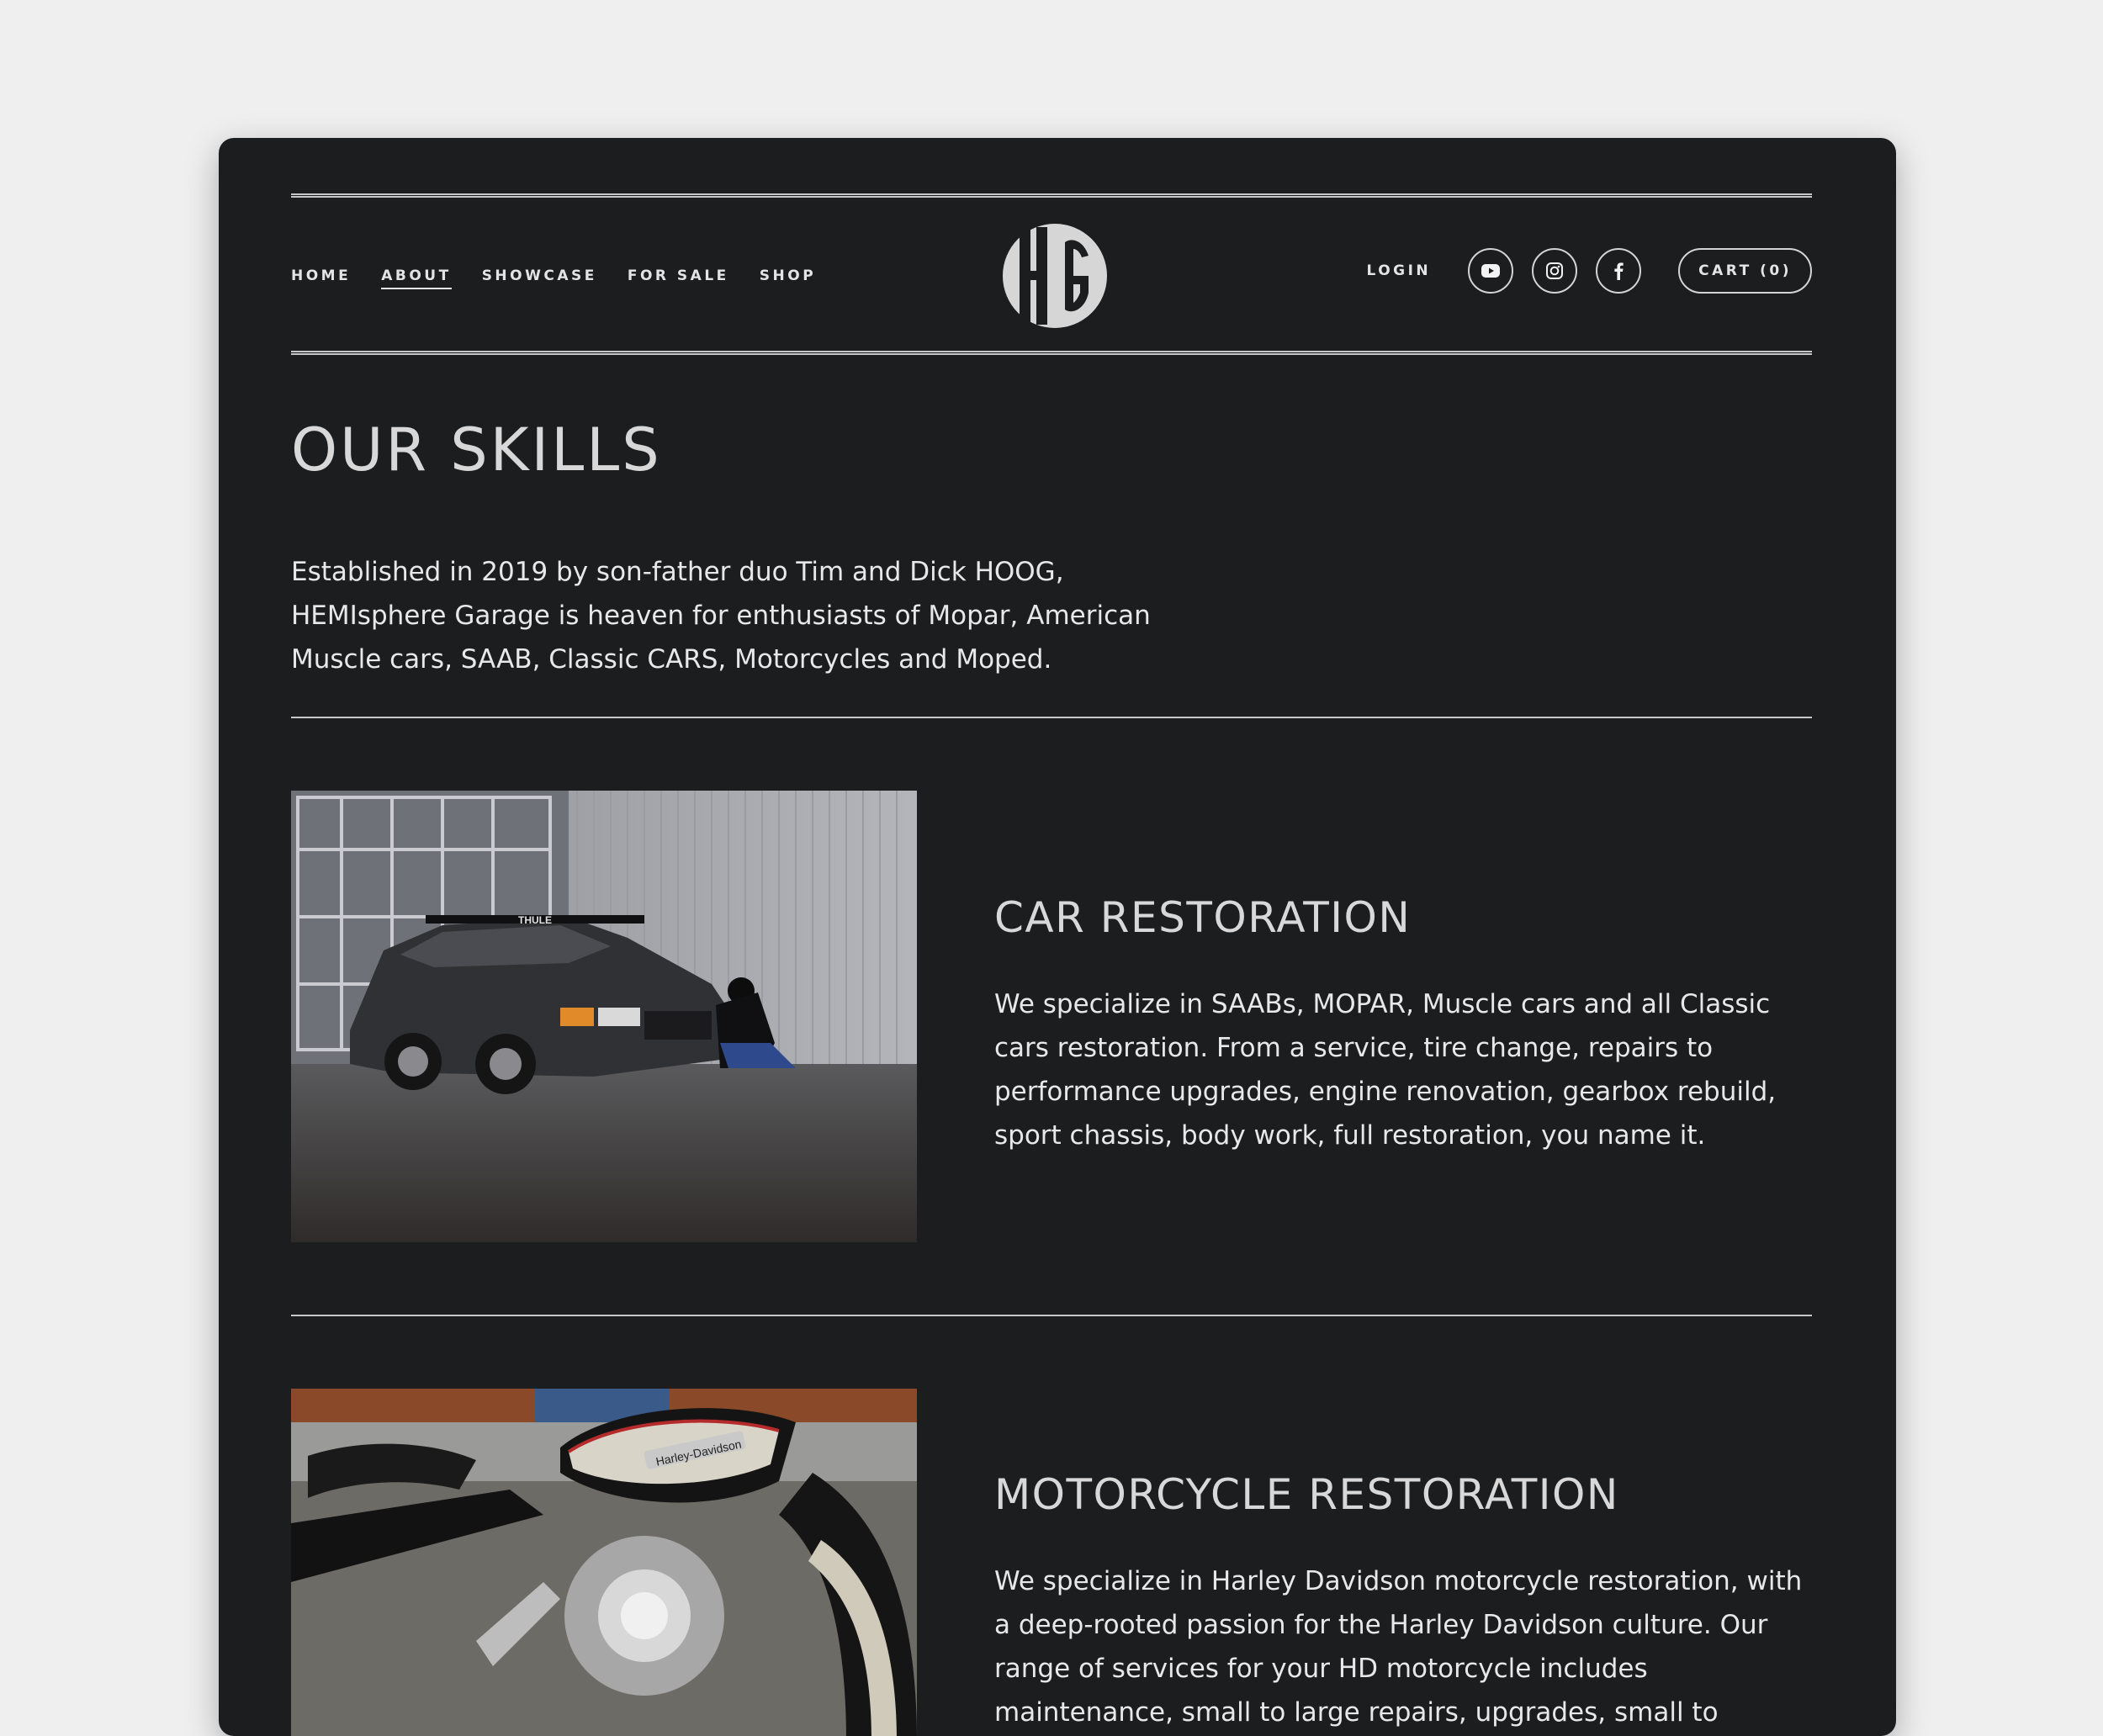 This screenshot has height=1736, width=2103. Describe the element at coordinates (321, 278) in the screenshot. I see `nav-home: HOME` at that location.